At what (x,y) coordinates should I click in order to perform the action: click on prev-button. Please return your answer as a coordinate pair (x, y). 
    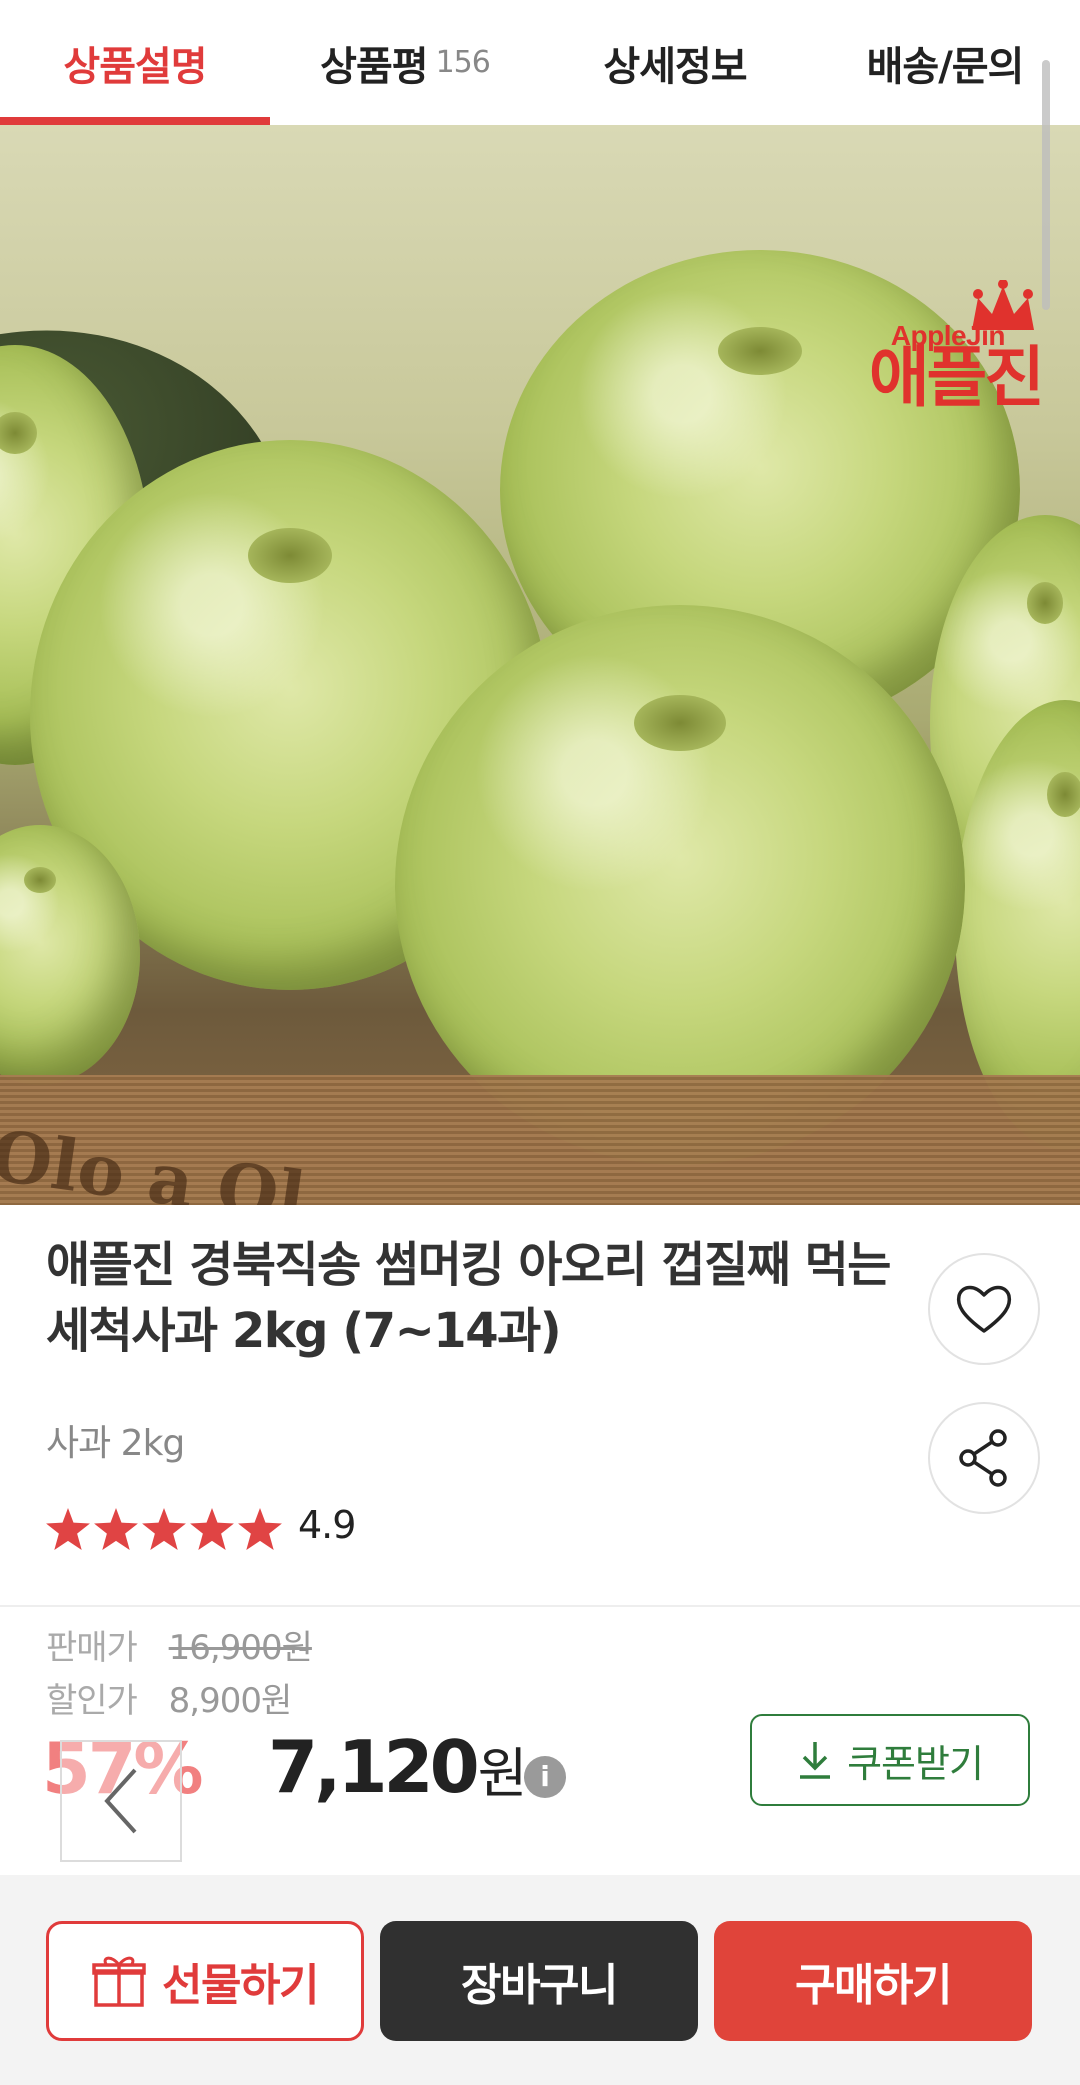
    Looking at the image, I should click on (121, 1801).